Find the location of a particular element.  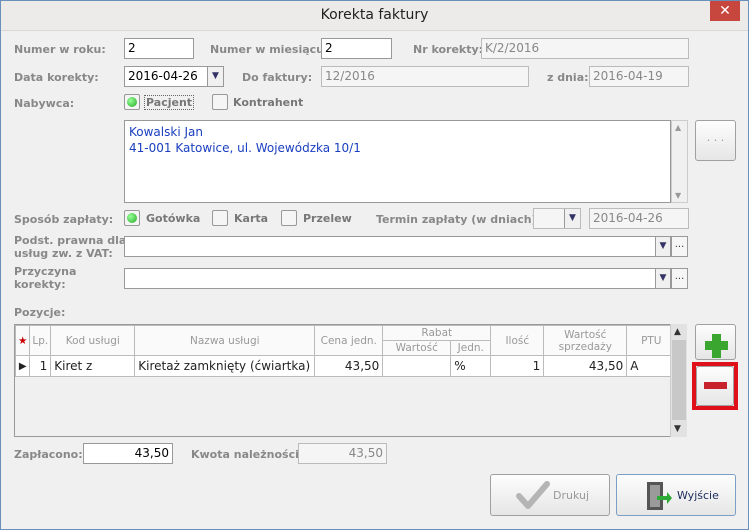

row-selector-icon: ▶ is located at coordinates (22, 366).